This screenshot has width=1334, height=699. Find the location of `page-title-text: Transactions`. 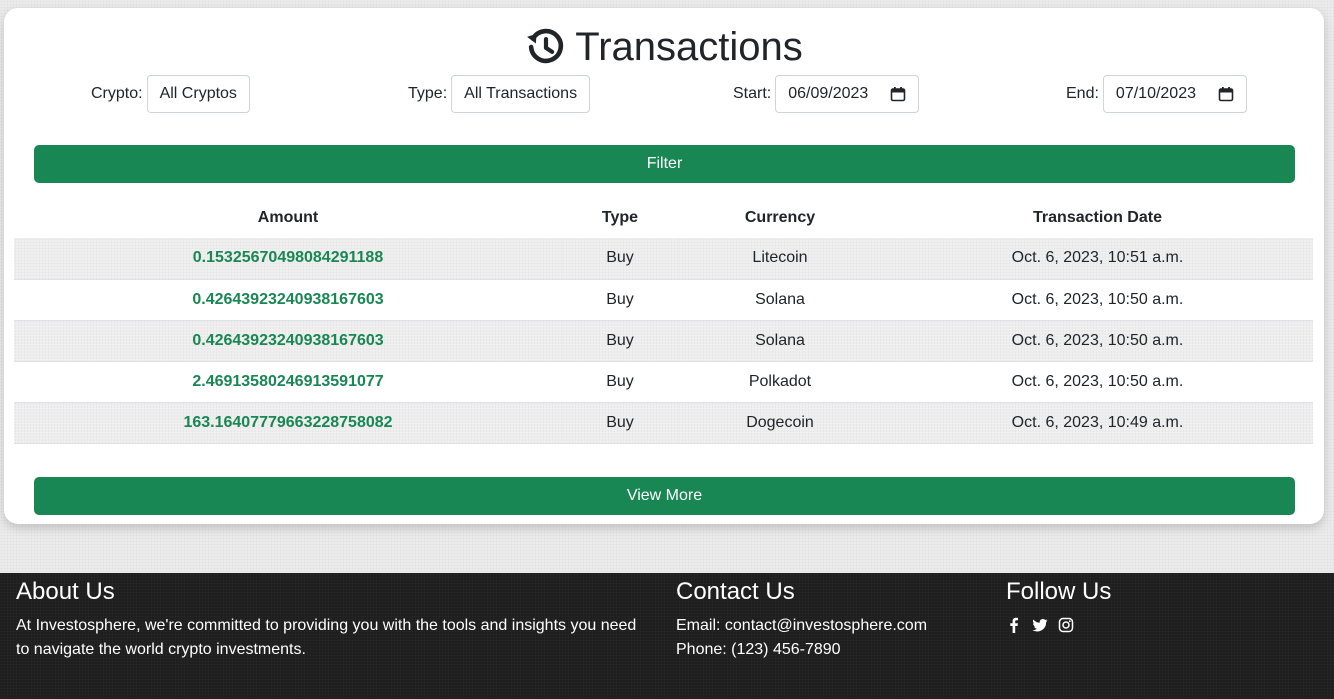

page-title-text: Transactions is located at coordinates (689, 46).